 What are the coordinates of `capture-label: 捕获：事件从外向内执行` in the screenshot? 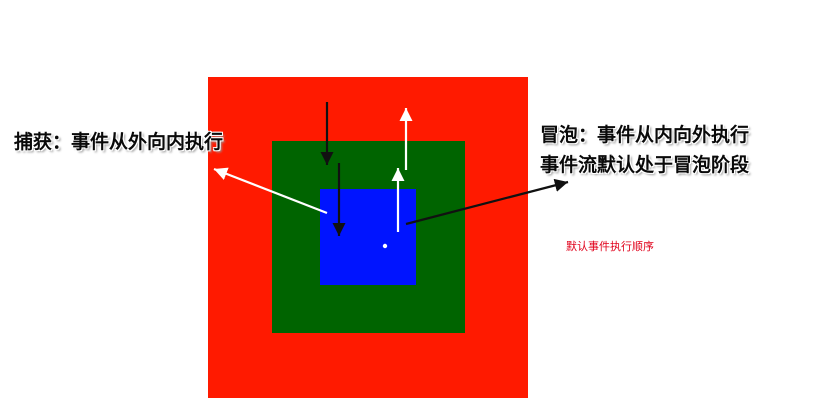 It's located at (119, 142).